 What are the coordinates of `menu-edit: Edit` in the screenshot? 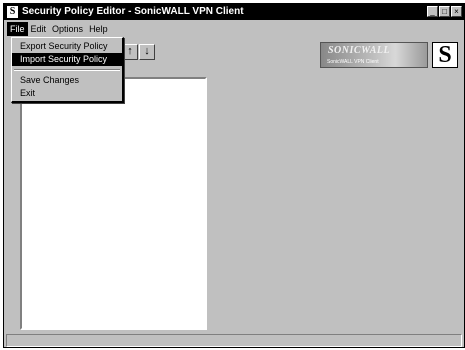 It's located at (39, 29).